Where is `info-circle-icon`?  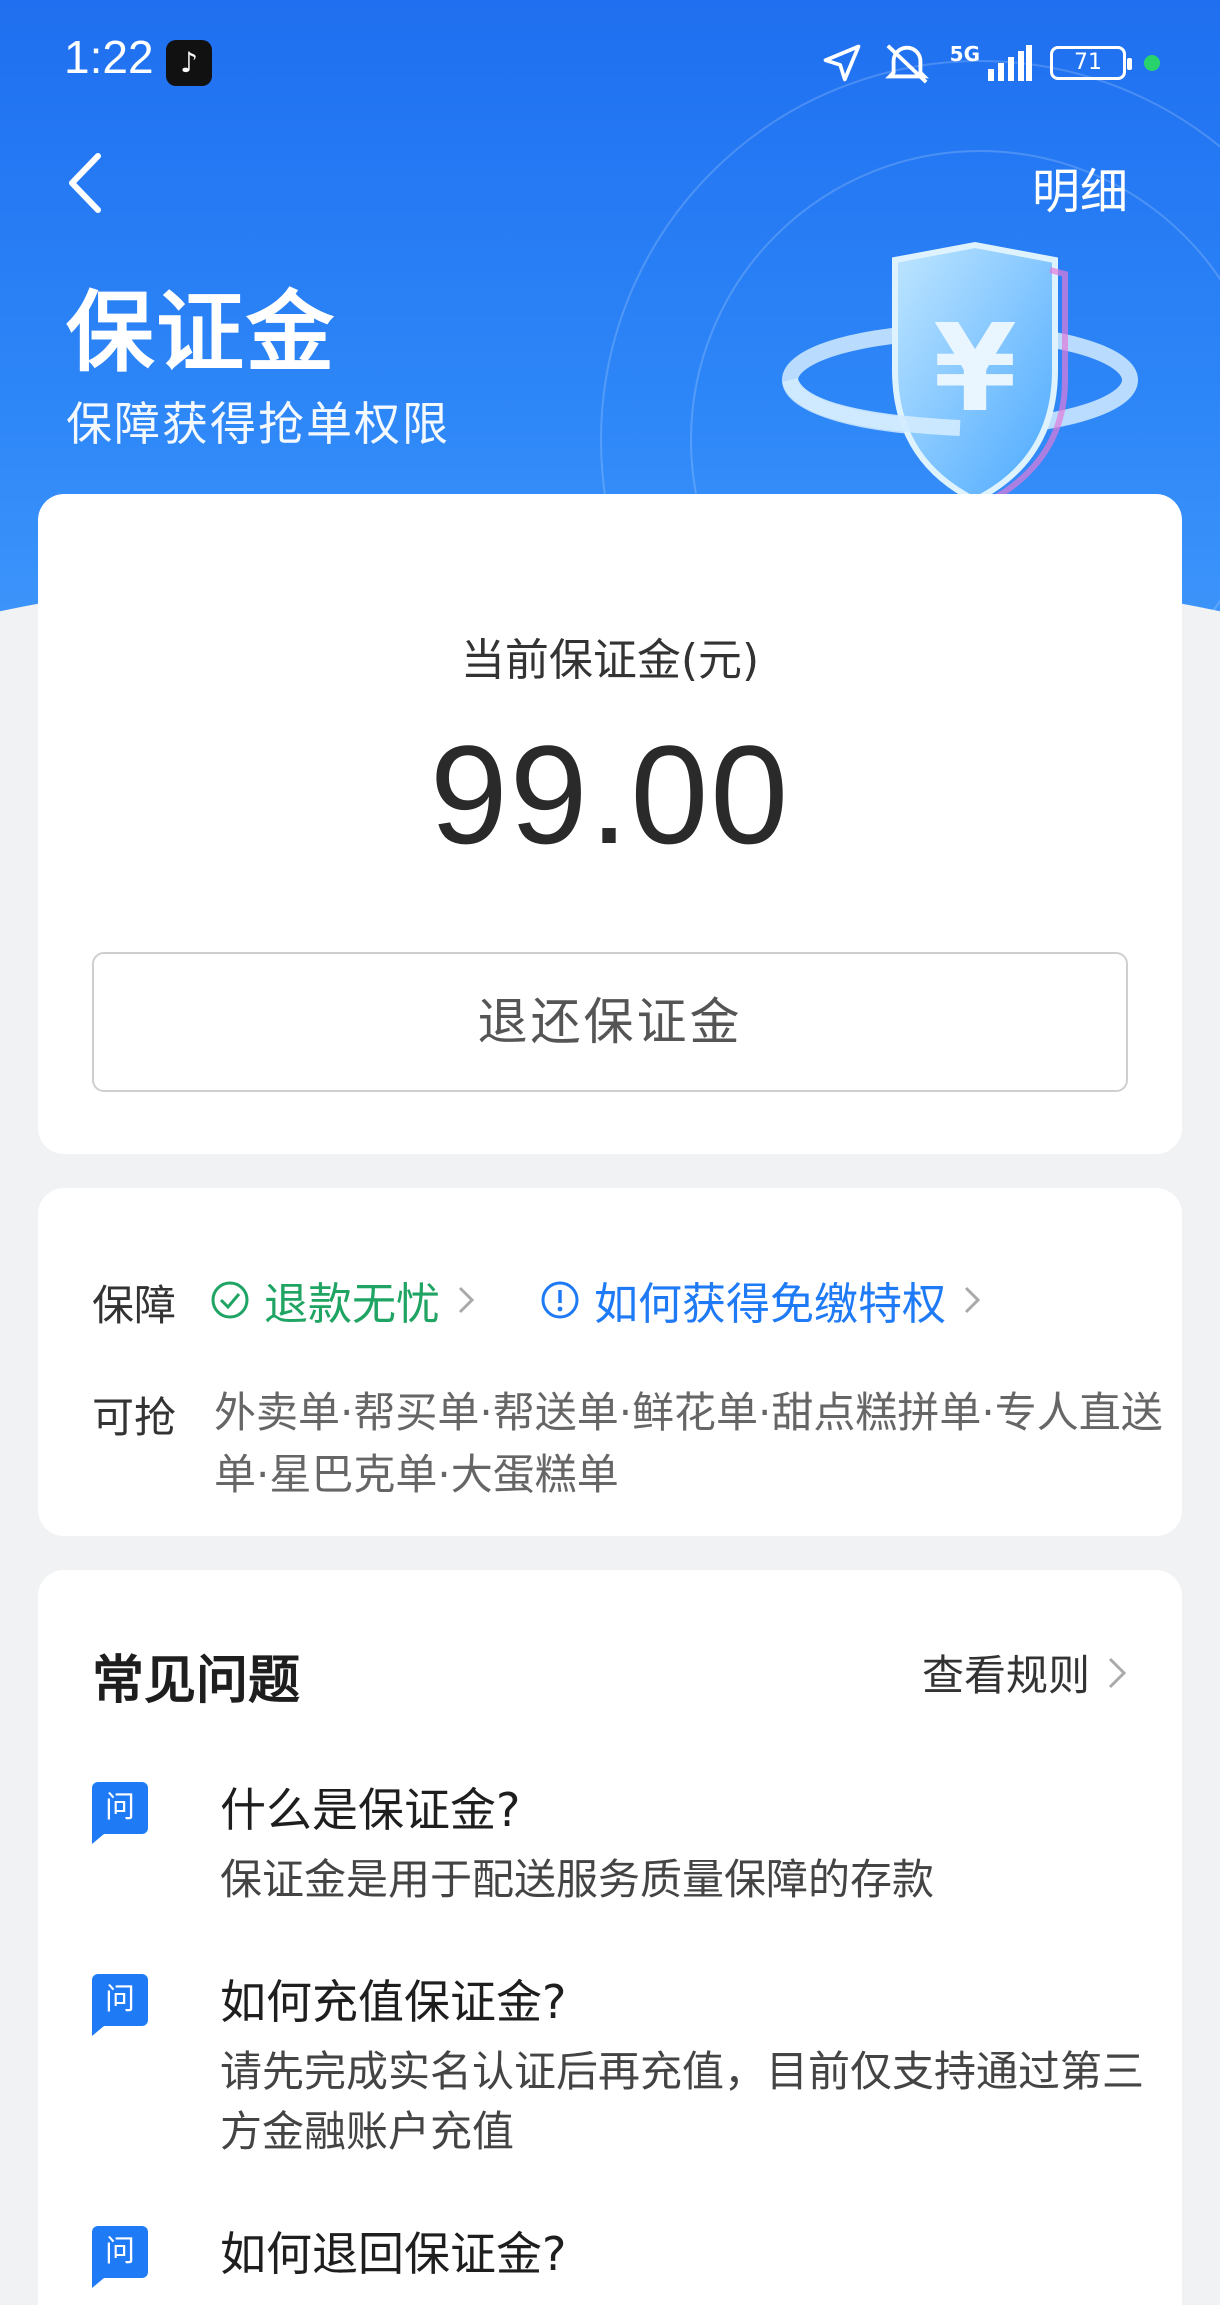 info-circle-icon is located at coordinates (560, 1300).